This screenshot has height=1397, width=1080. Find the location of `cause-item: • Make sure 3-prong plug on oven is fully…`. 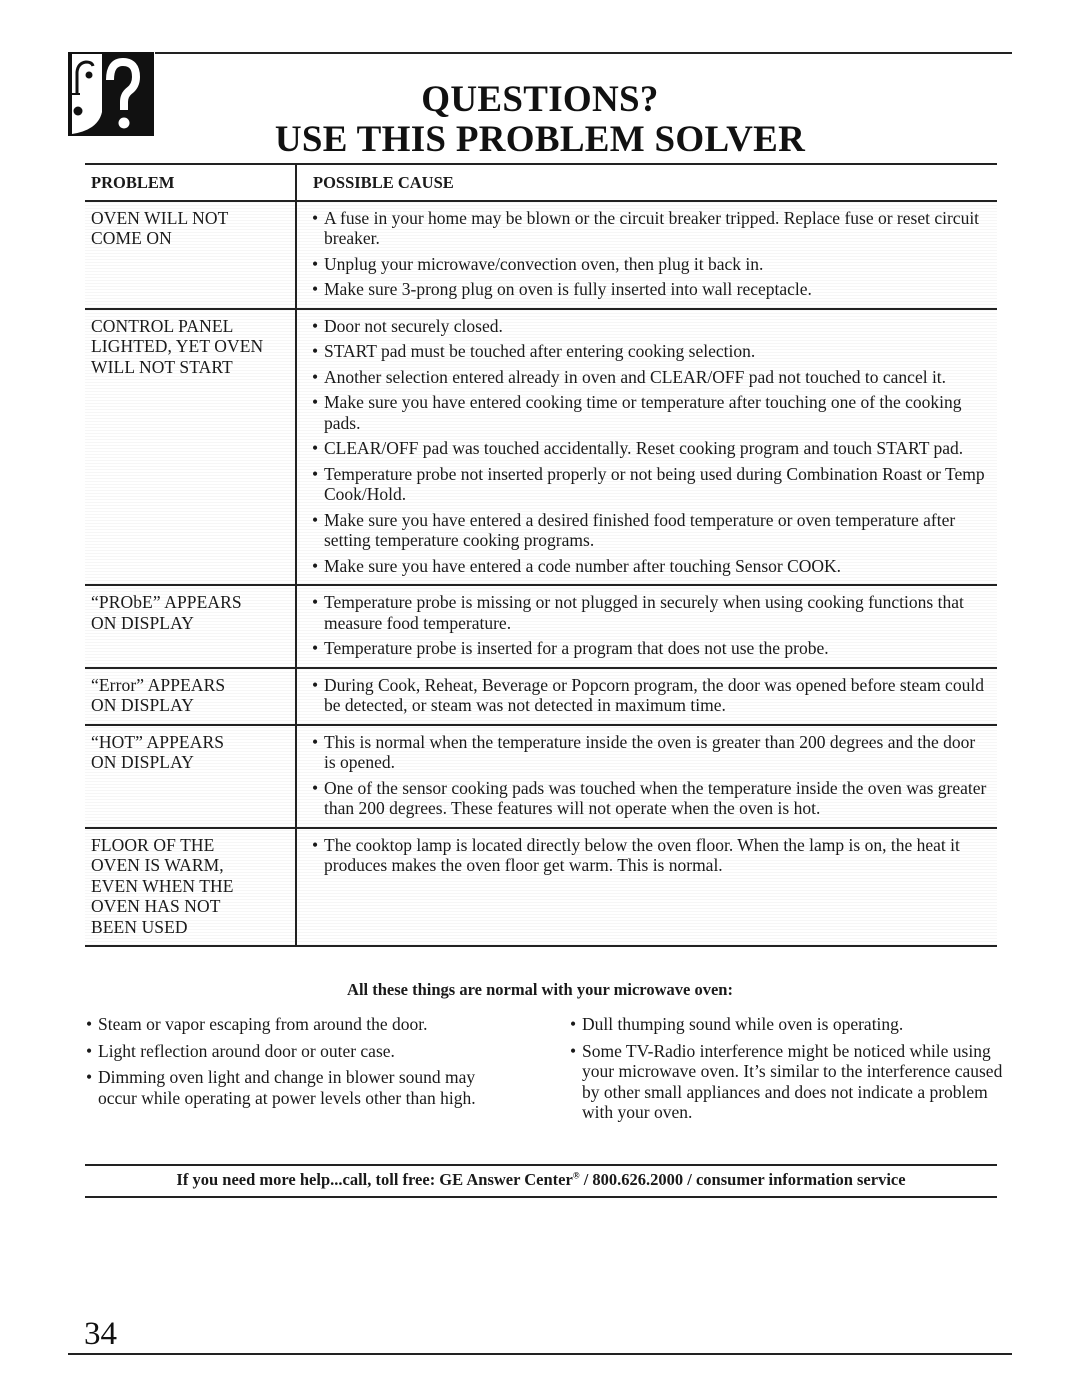

cause-item: • Make sure 3-prong plug on oven is fully… is located at coordinates (650, 289).